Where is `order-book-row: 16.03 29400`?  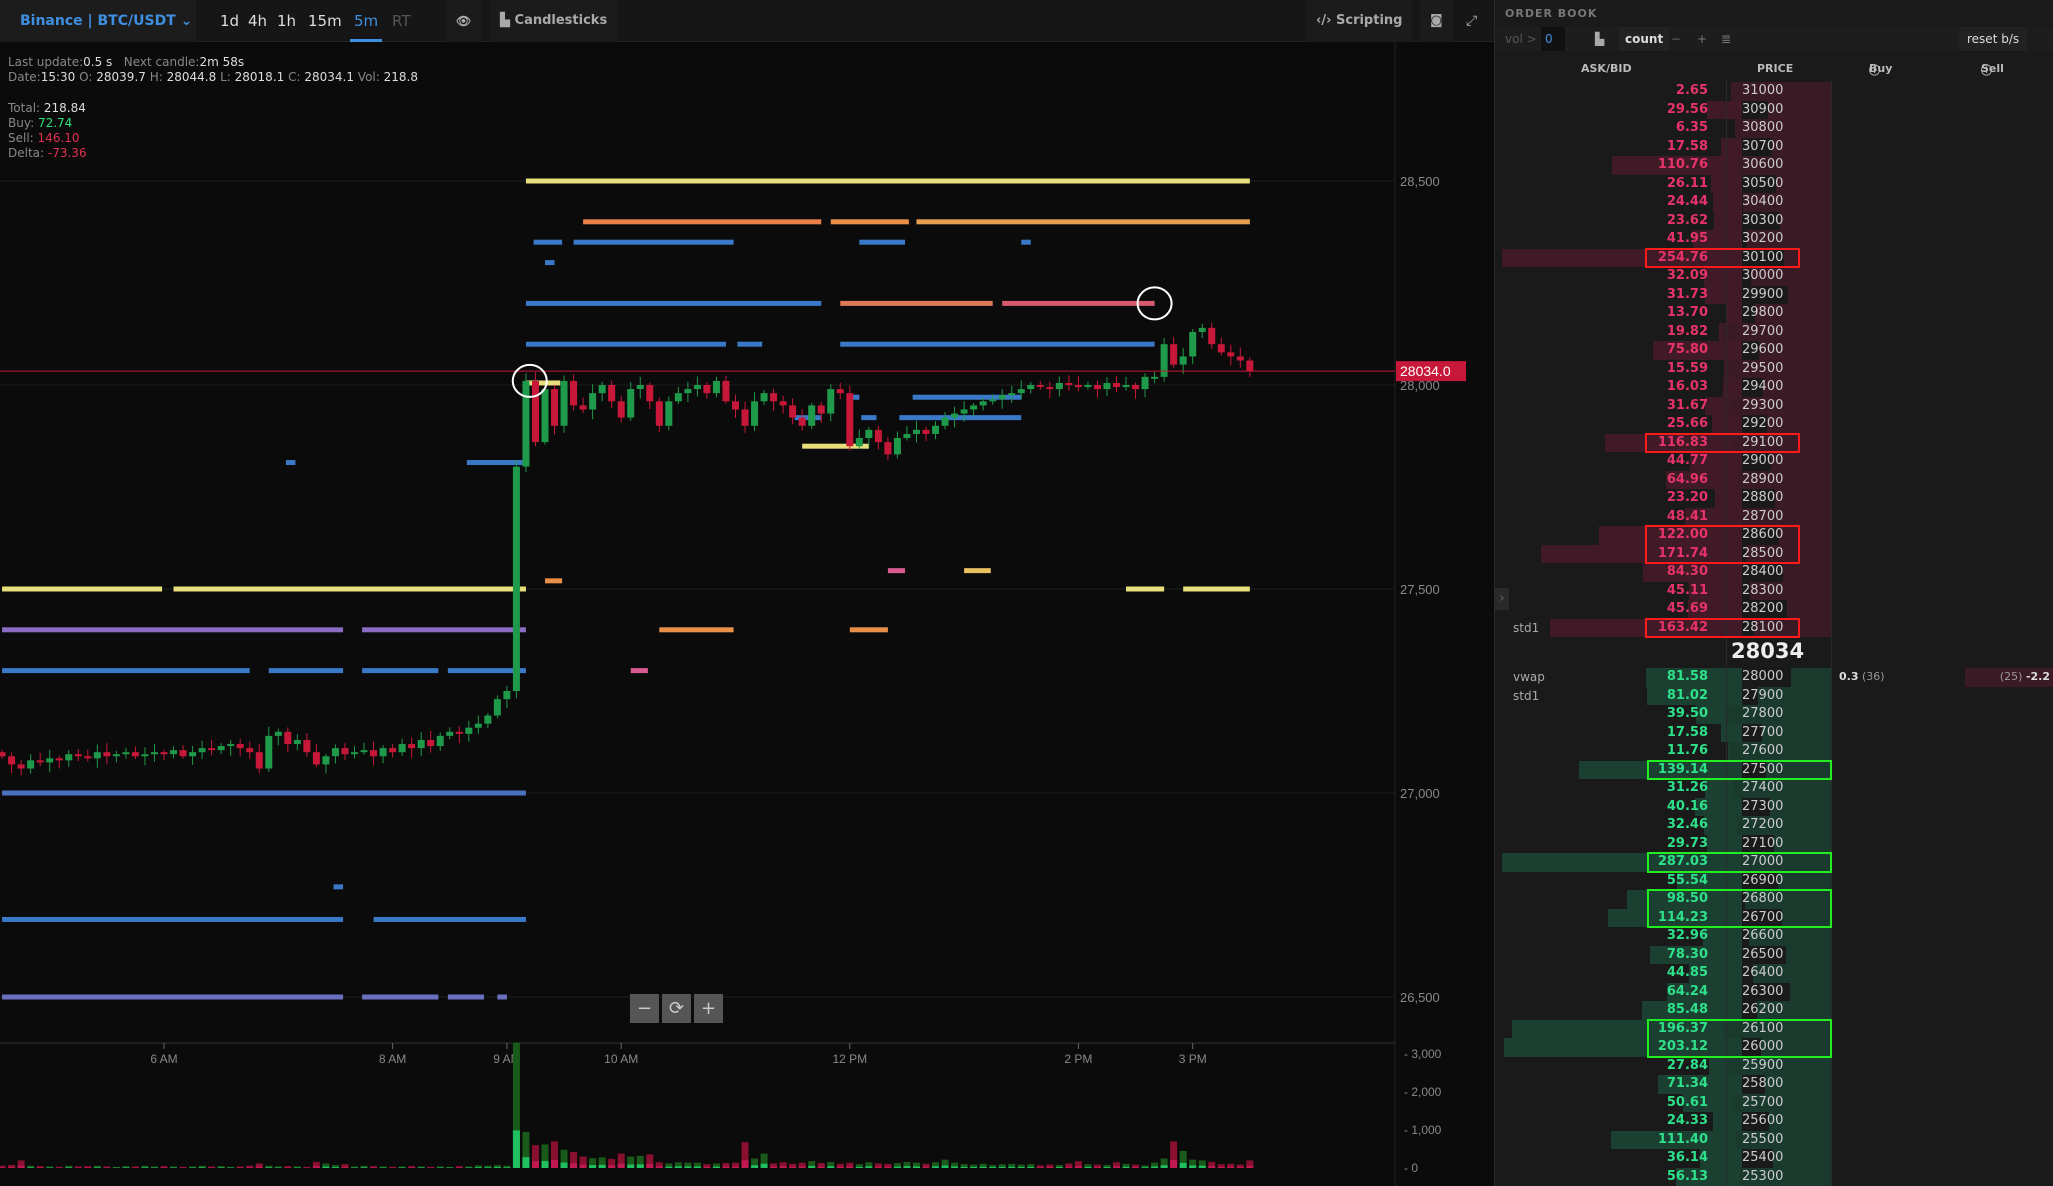 order-book-row: 16.03 29400 is located at coordinates (1774, 387).